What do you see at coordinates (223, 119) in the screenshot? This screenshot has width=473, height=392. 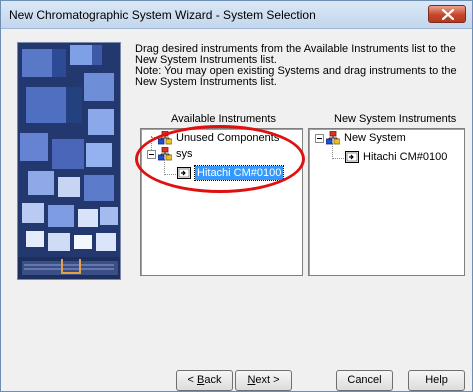 I see `available-instruments-label: Available Instruments` at bounding box center [223, 119].